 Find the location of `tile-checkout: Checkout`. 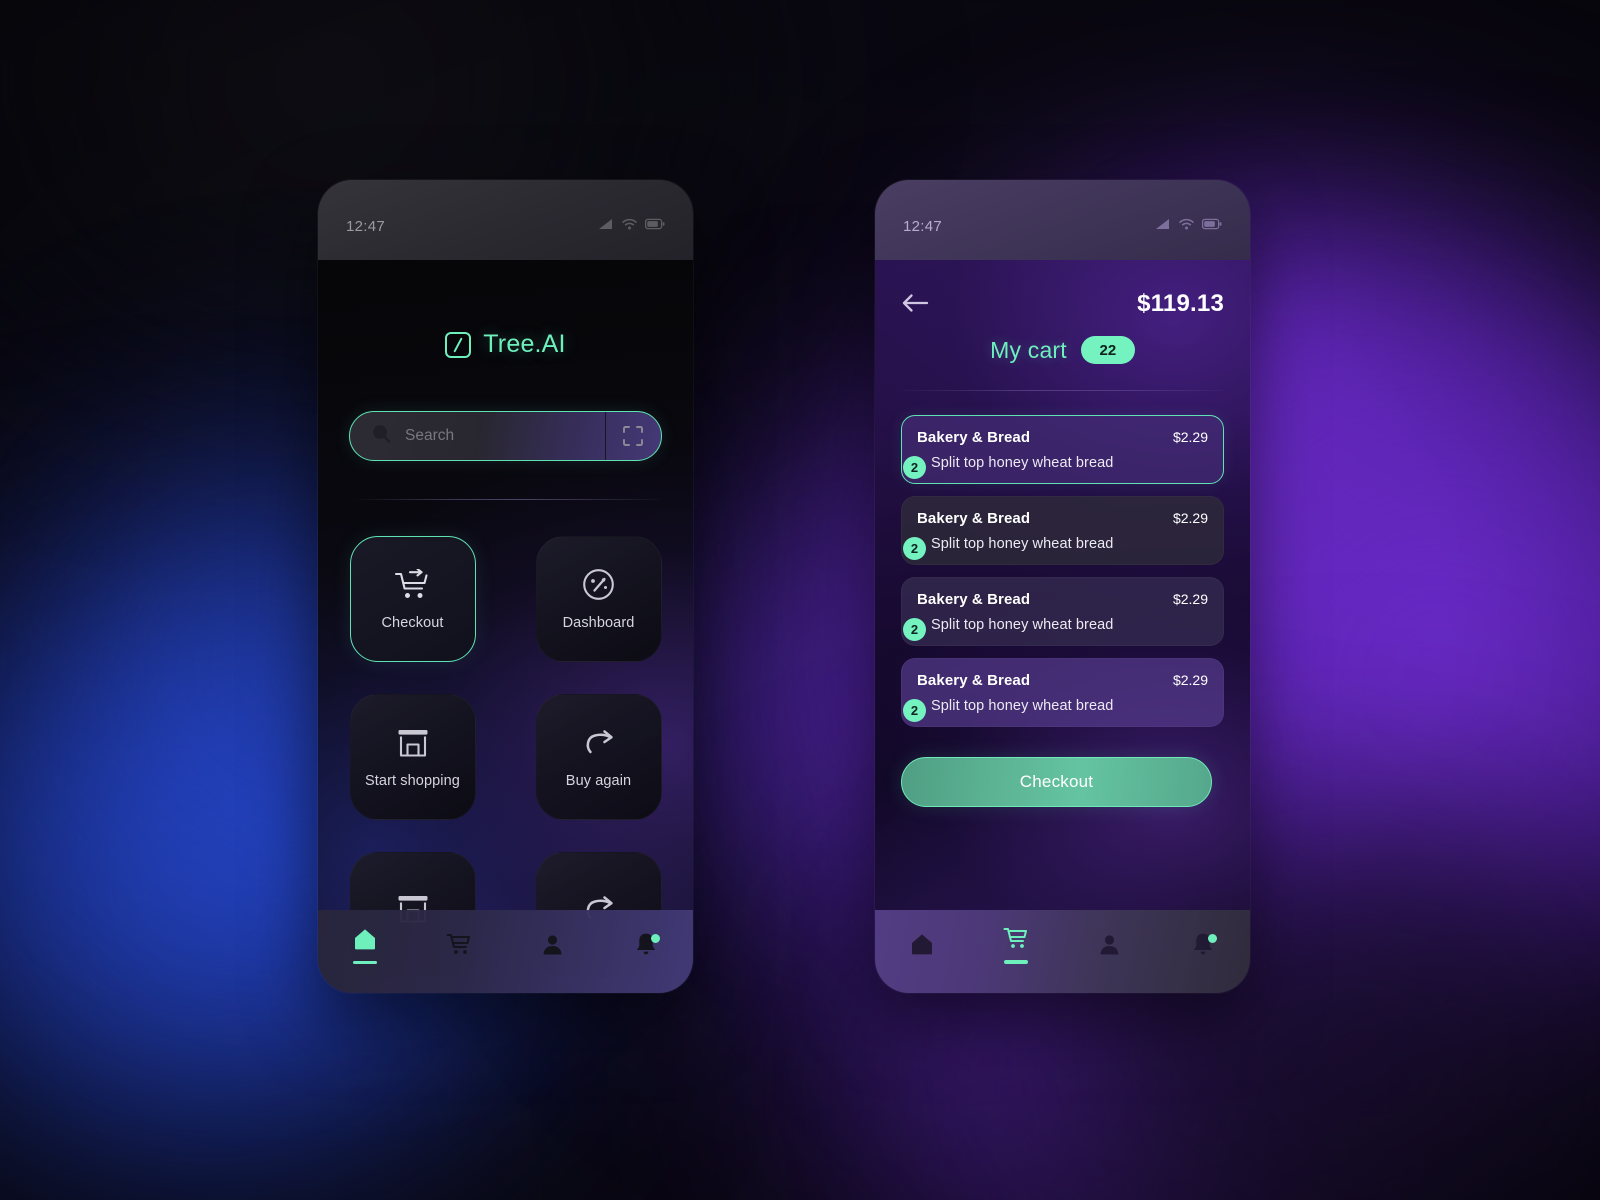

tile-checkout: Checkout is located at coordinates (412, 599).